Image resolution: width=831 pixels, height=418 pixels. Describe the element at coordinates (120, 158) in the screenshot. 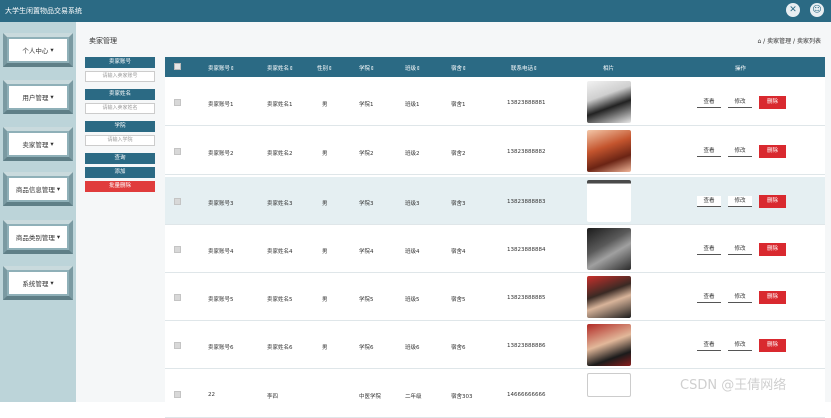

I see `query-button: 查询` at that location.